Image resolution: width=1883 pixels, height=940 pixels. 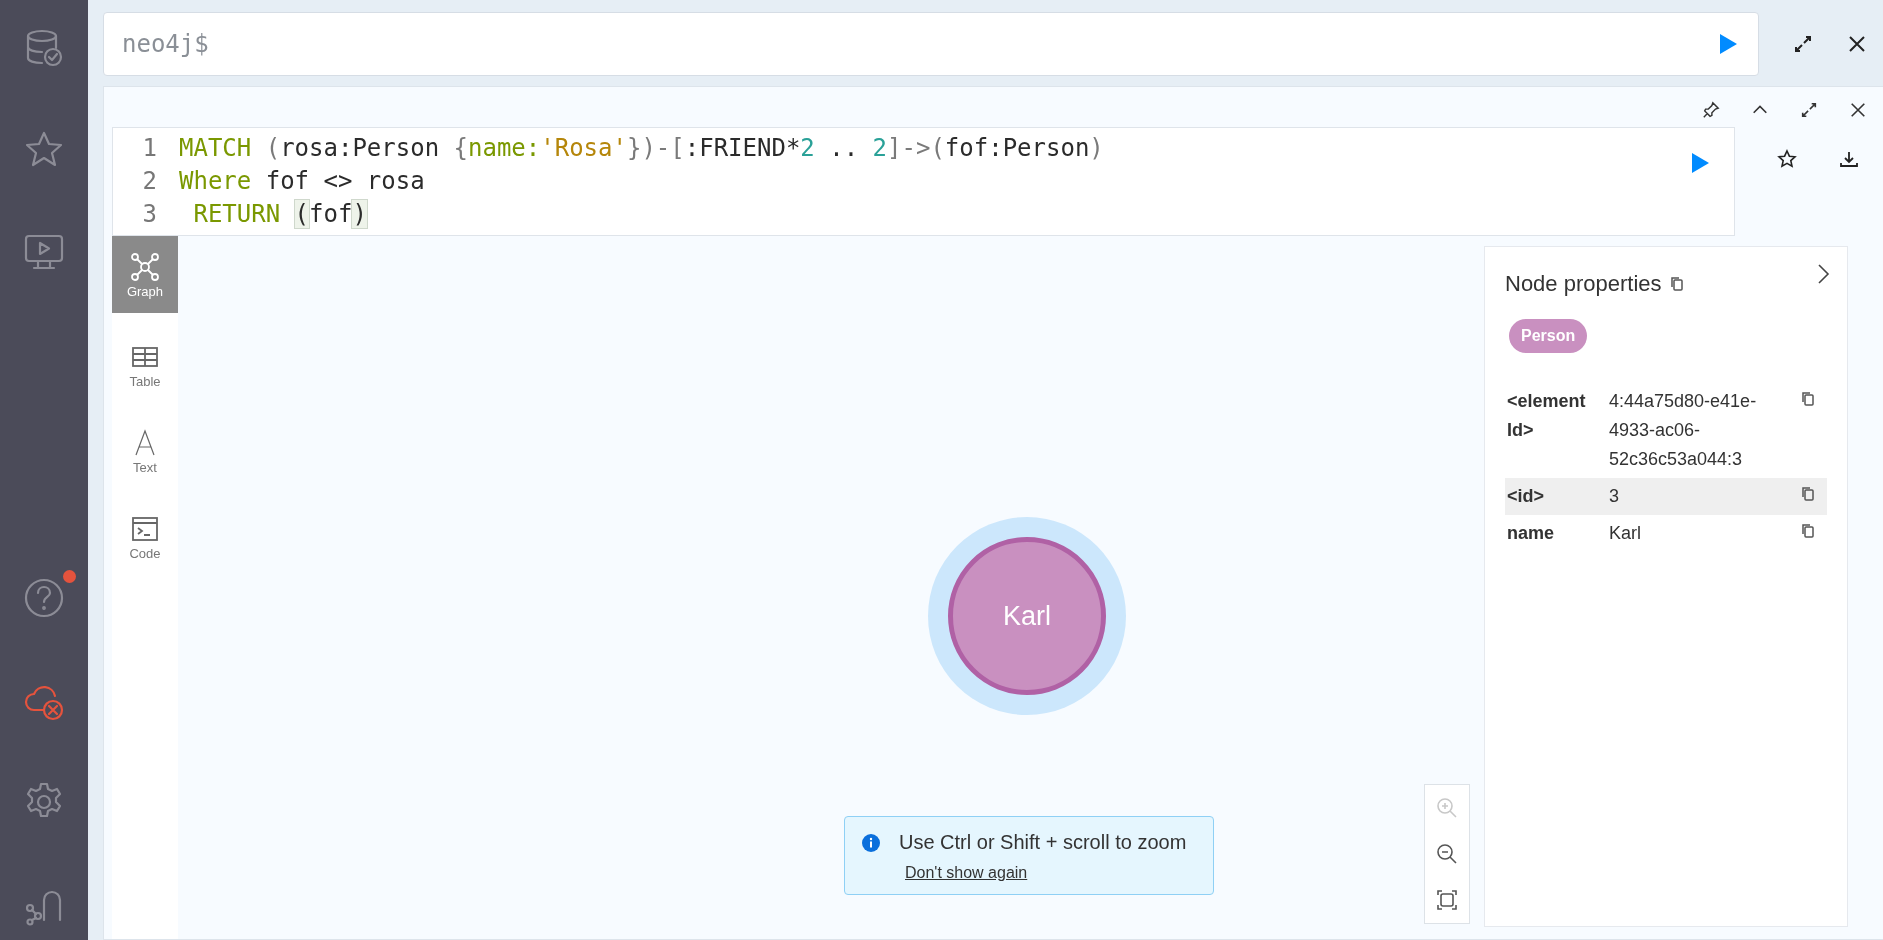 I want to click on panel-title: Node properties, so click(x=1583, y=284).